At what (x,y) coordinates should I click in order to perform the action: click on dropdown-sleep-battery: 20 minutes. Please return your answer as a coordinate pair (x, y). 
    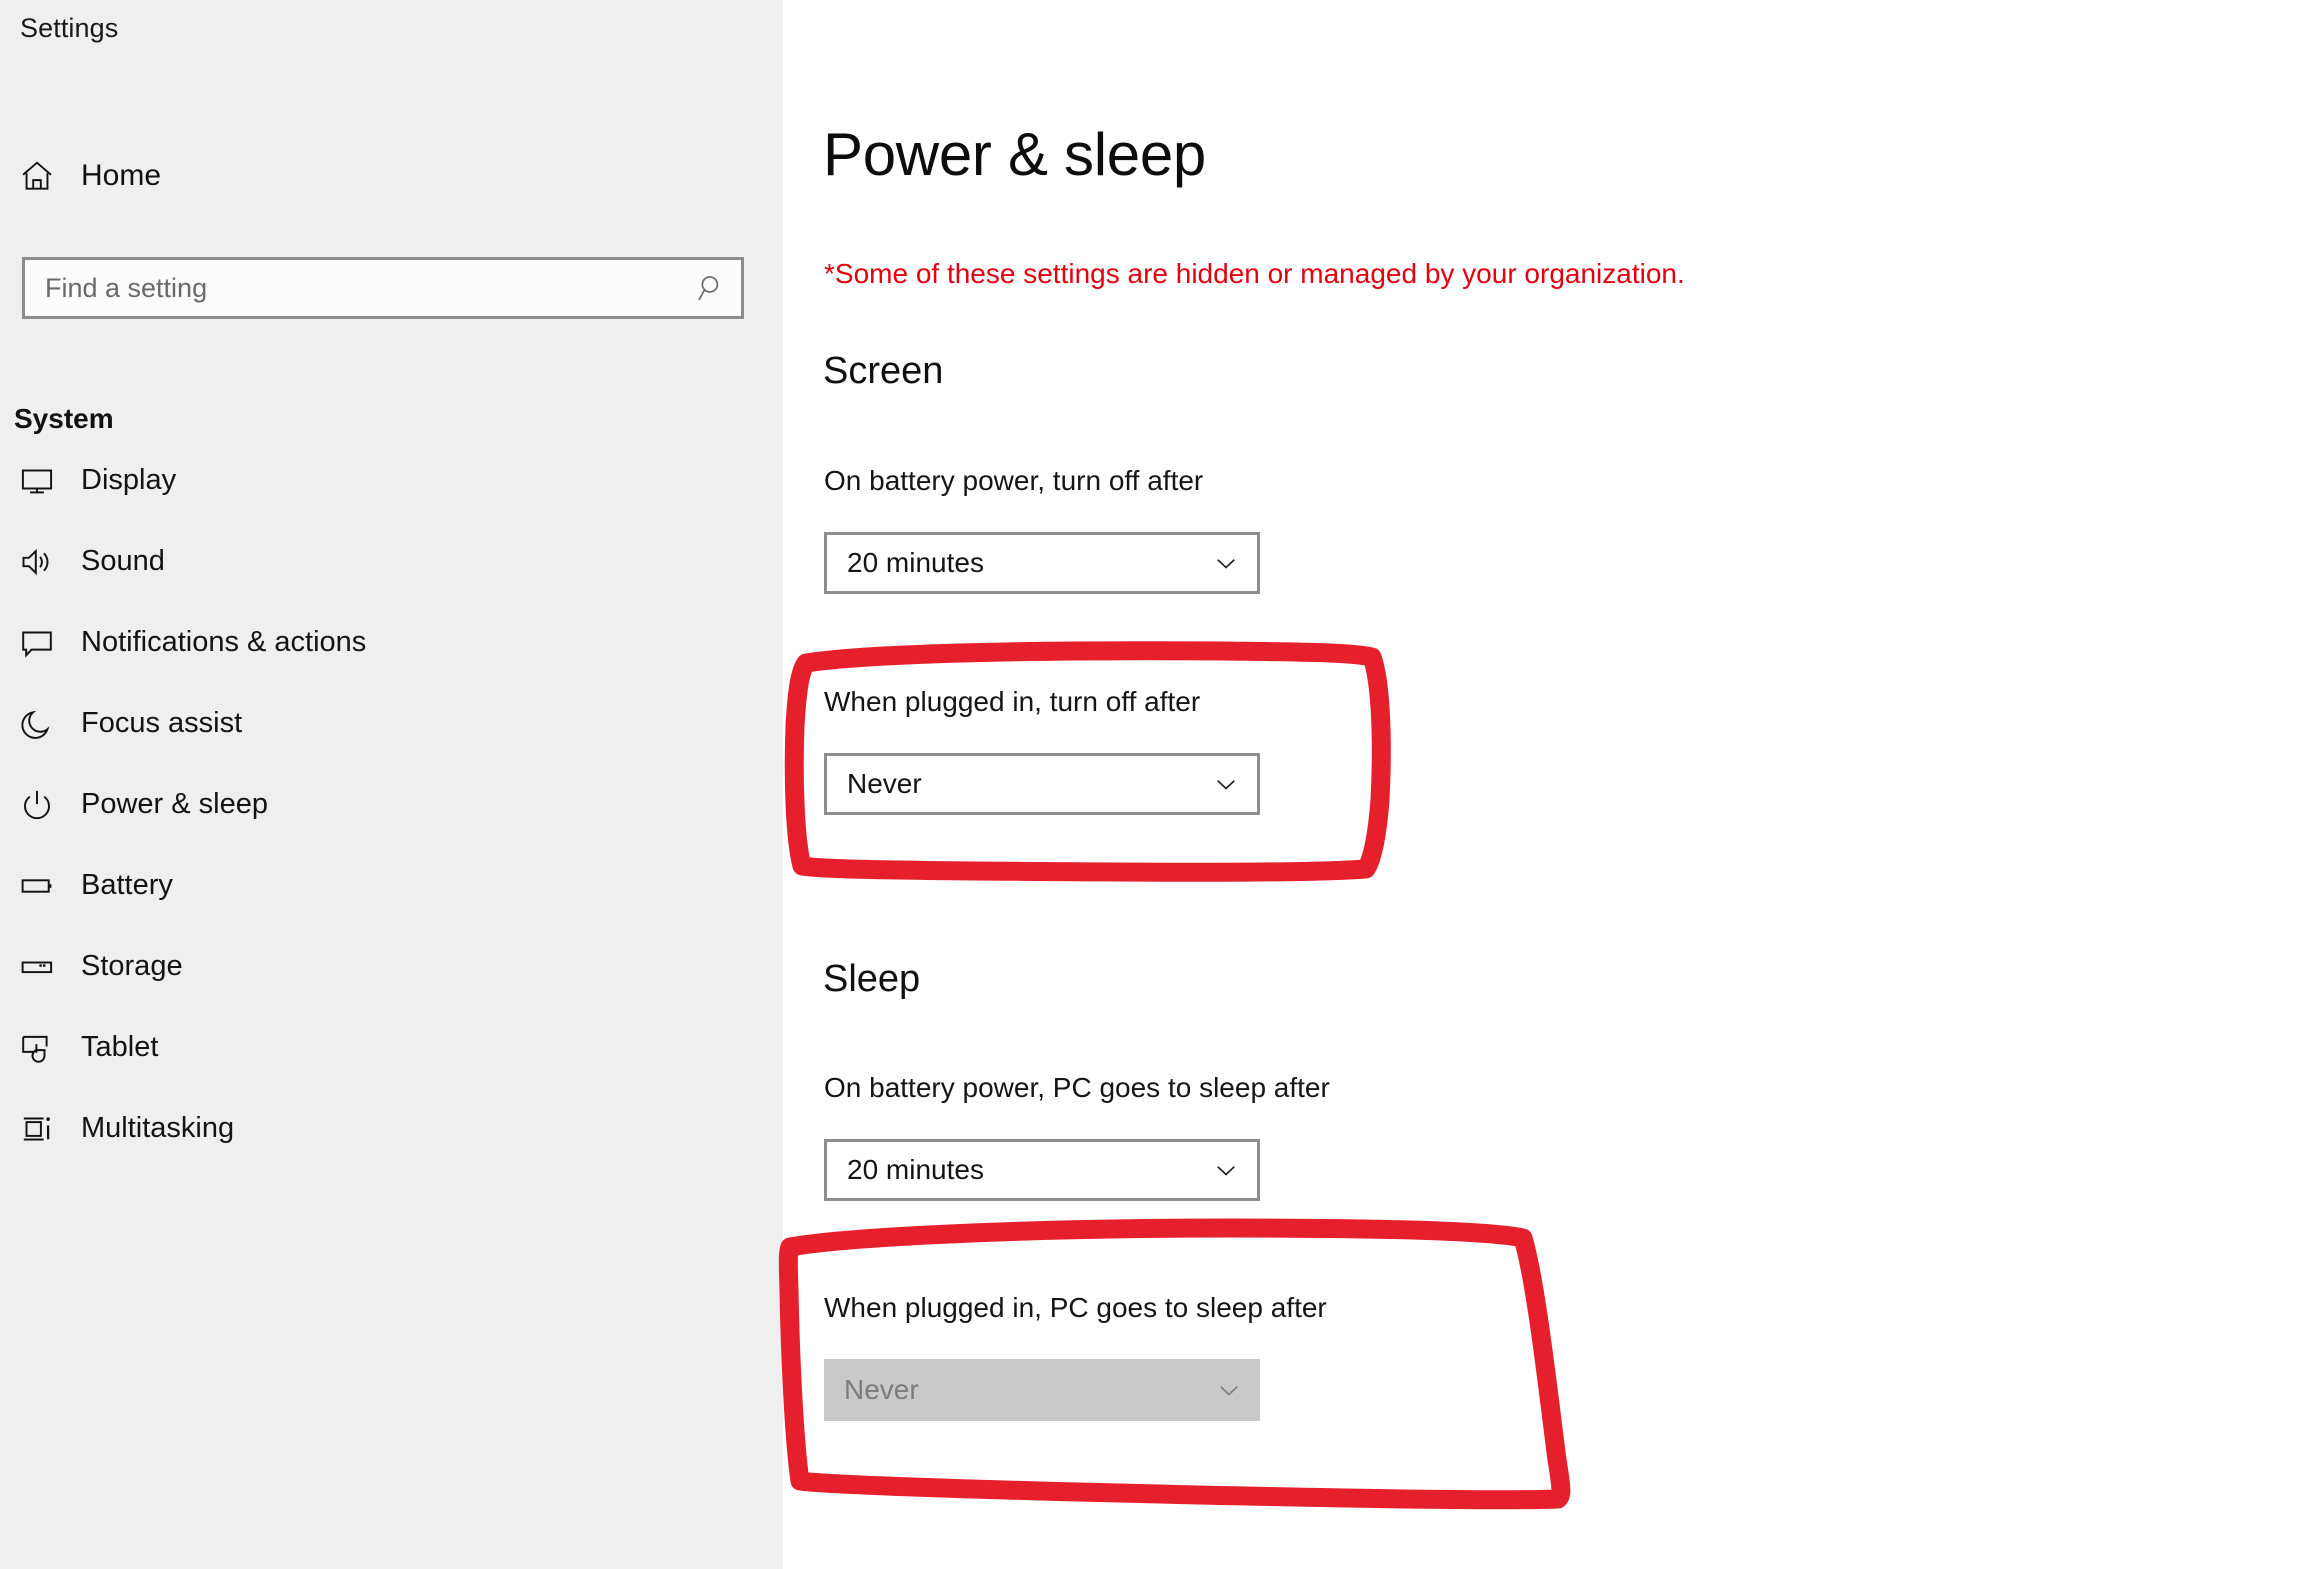
    Looking at the image, I should click on (1042, 1170).